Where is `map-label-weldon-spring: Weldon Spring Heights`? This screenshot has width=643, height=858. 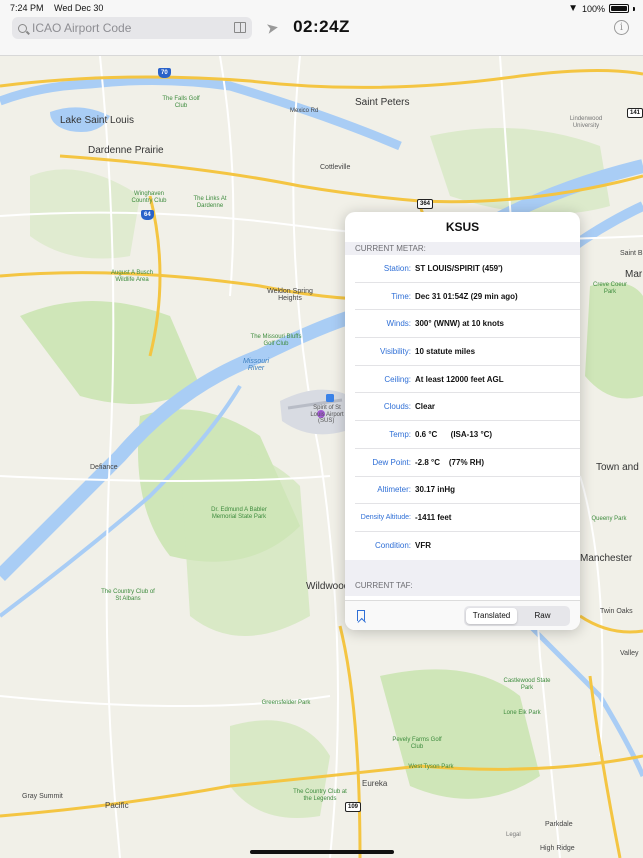 map-label-weldon-spring: Weldon Spring Heights is located at coordinates (290, 295).